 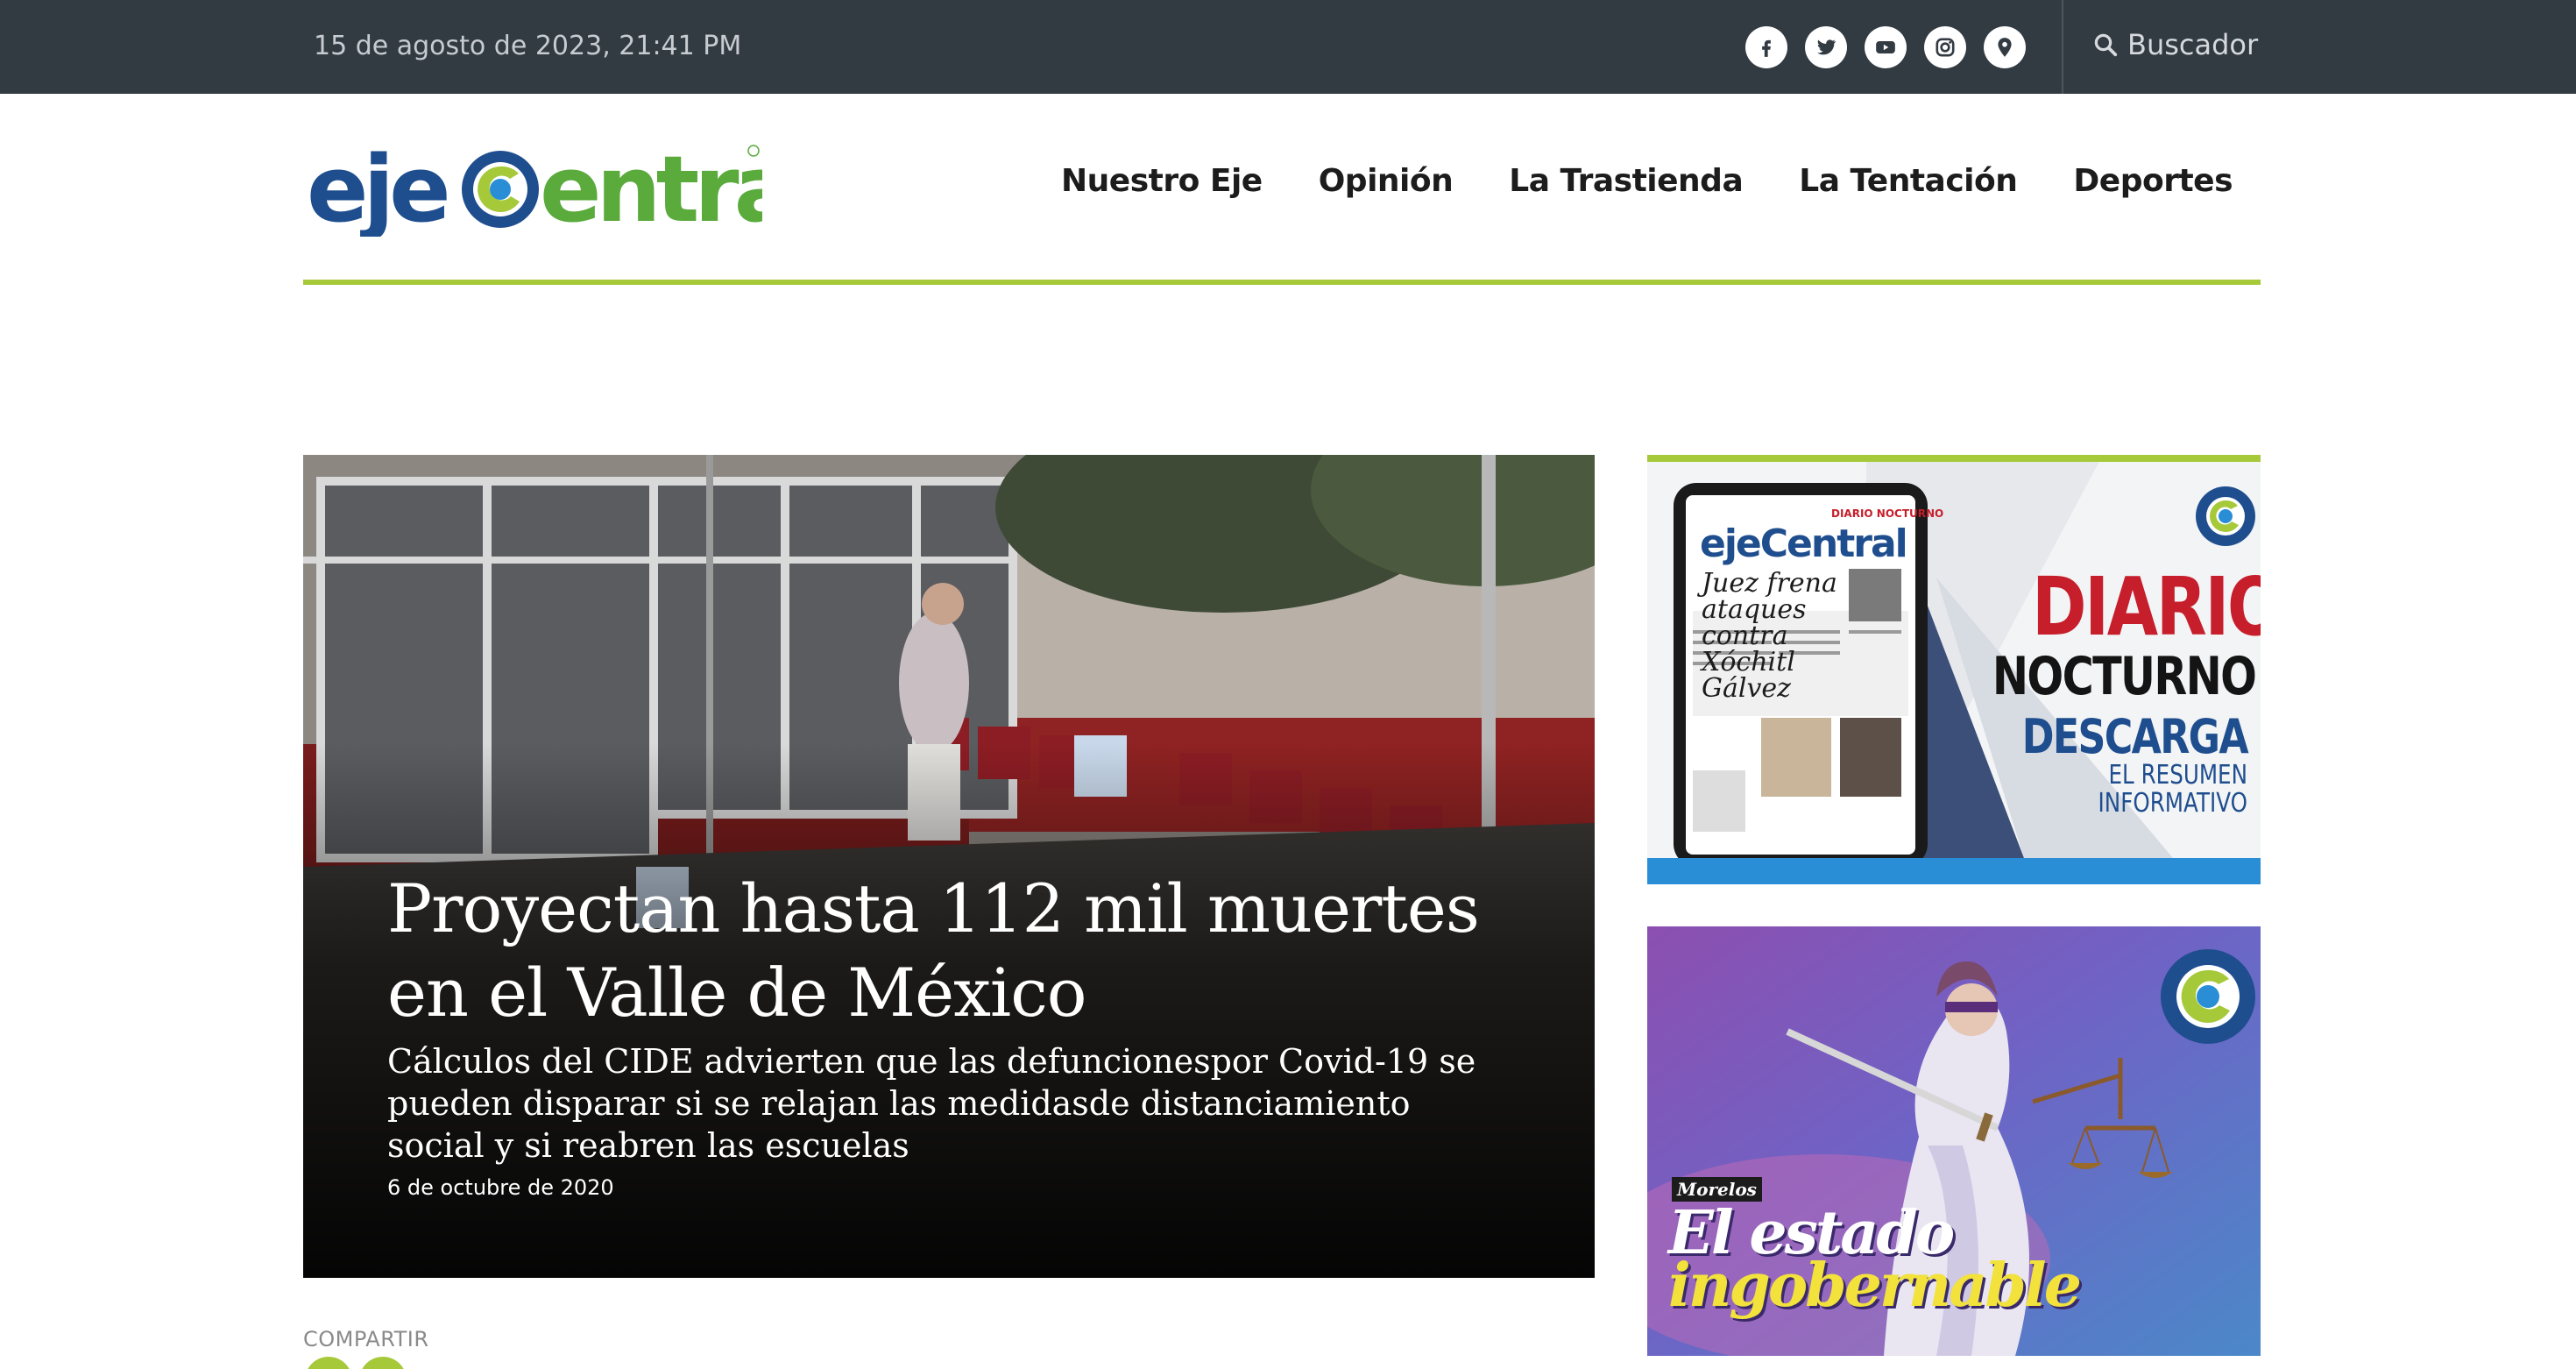 What do you see at coordinates (377, 188) in the screenshot?
I see `svg-text: eje` at bounding box center [377, 188].